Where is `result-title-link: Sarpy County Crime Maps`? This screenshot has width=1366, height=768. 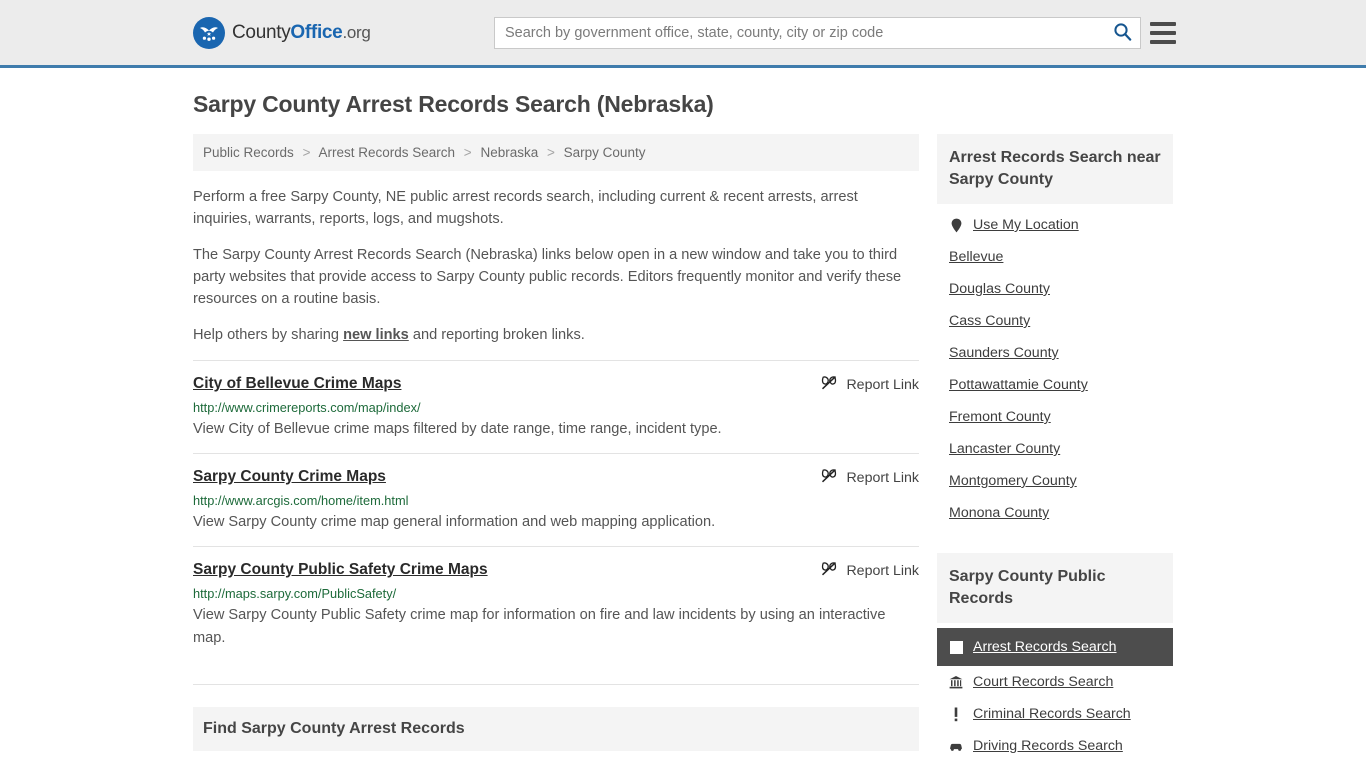 result-title-link: Sarpy County Crime Maps is located at coordinates (289, 477).